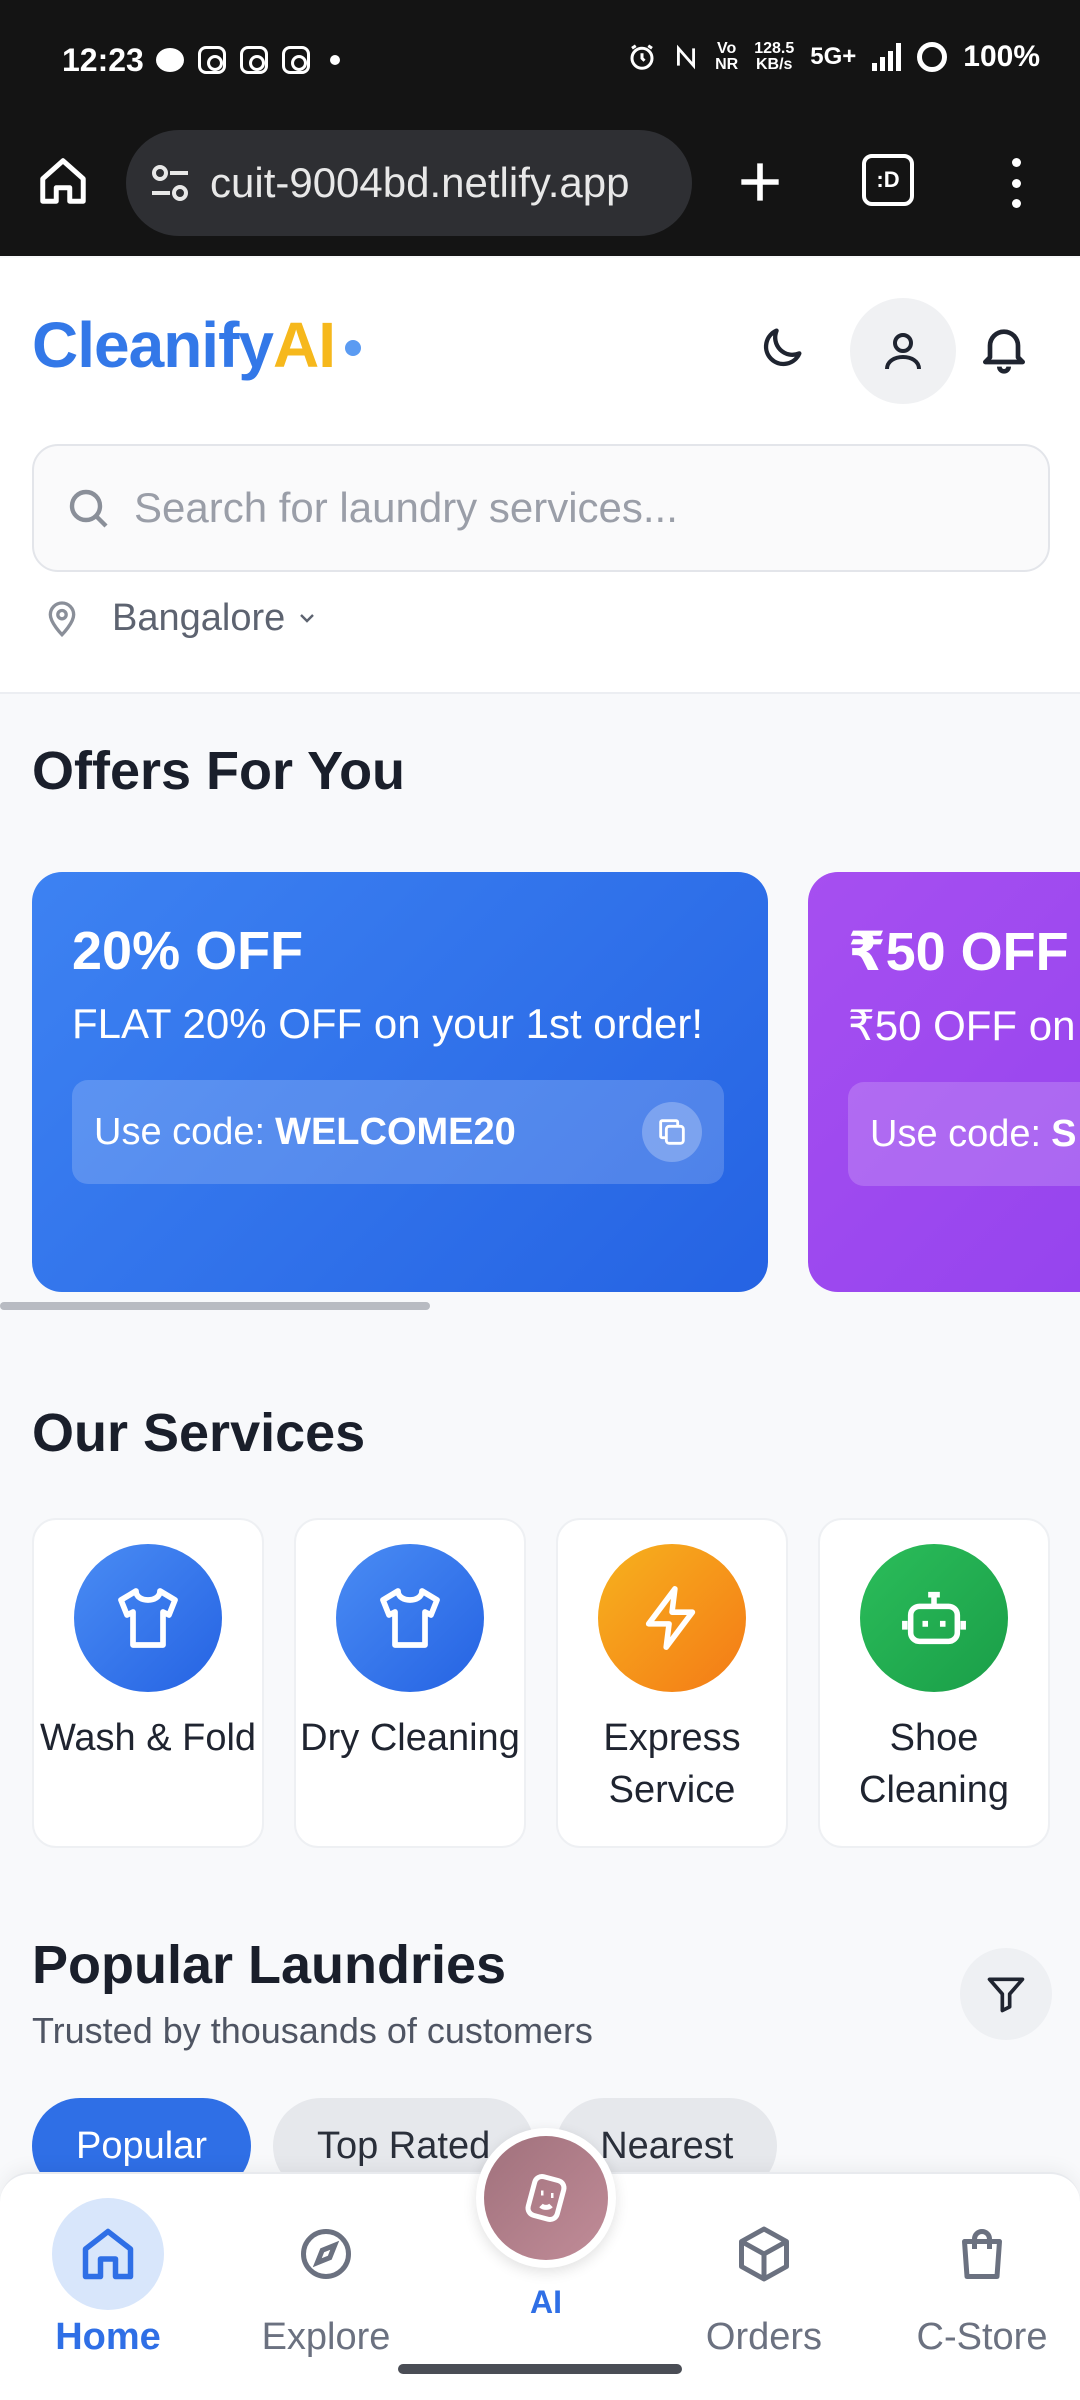  What do you see at coordinates (410, 1738) in the screenshot?
I see `service-label: Dry Cleaning` at bounding box center [410, 1738].